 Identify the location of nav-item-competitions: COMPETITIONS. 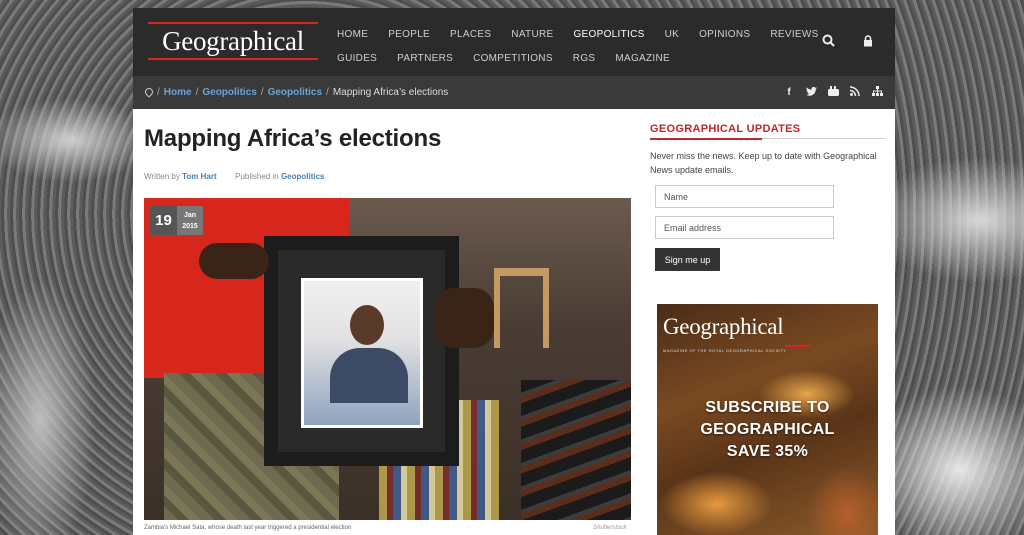
(513, 58).